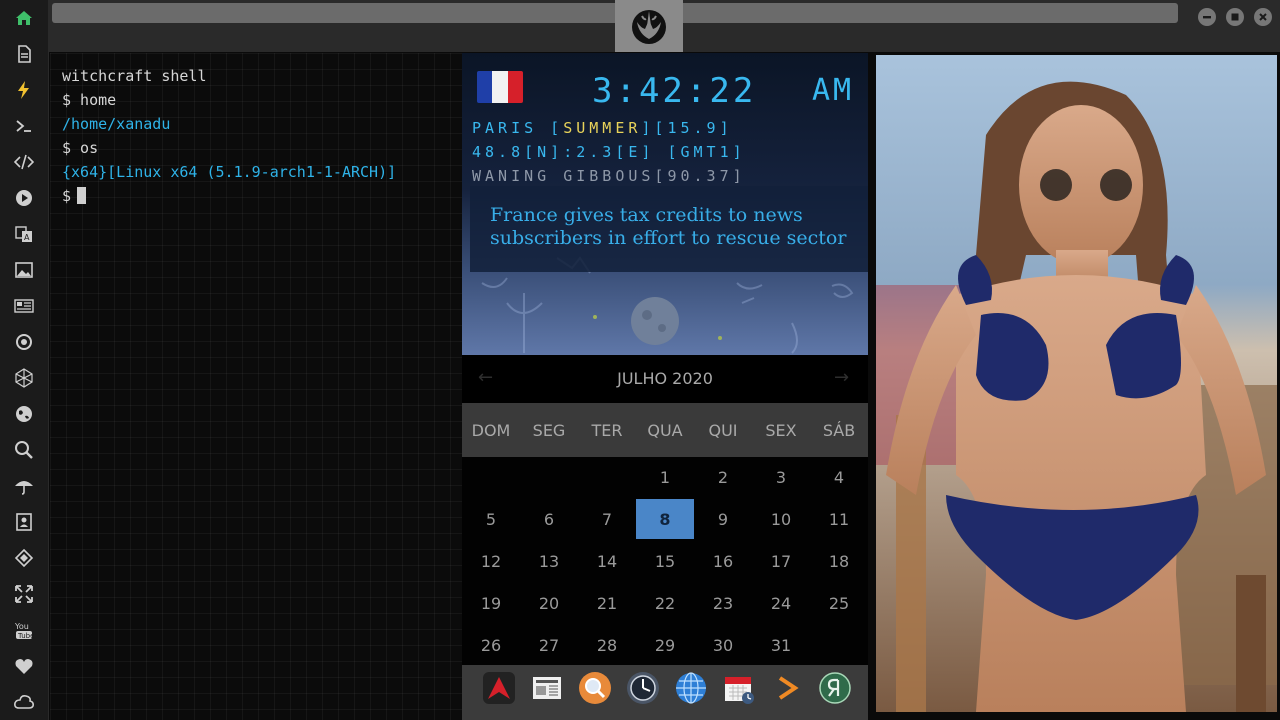  Describe the element at coordinates (839, 519) in the screenshot. I see `calendar-day: 11` at that location.